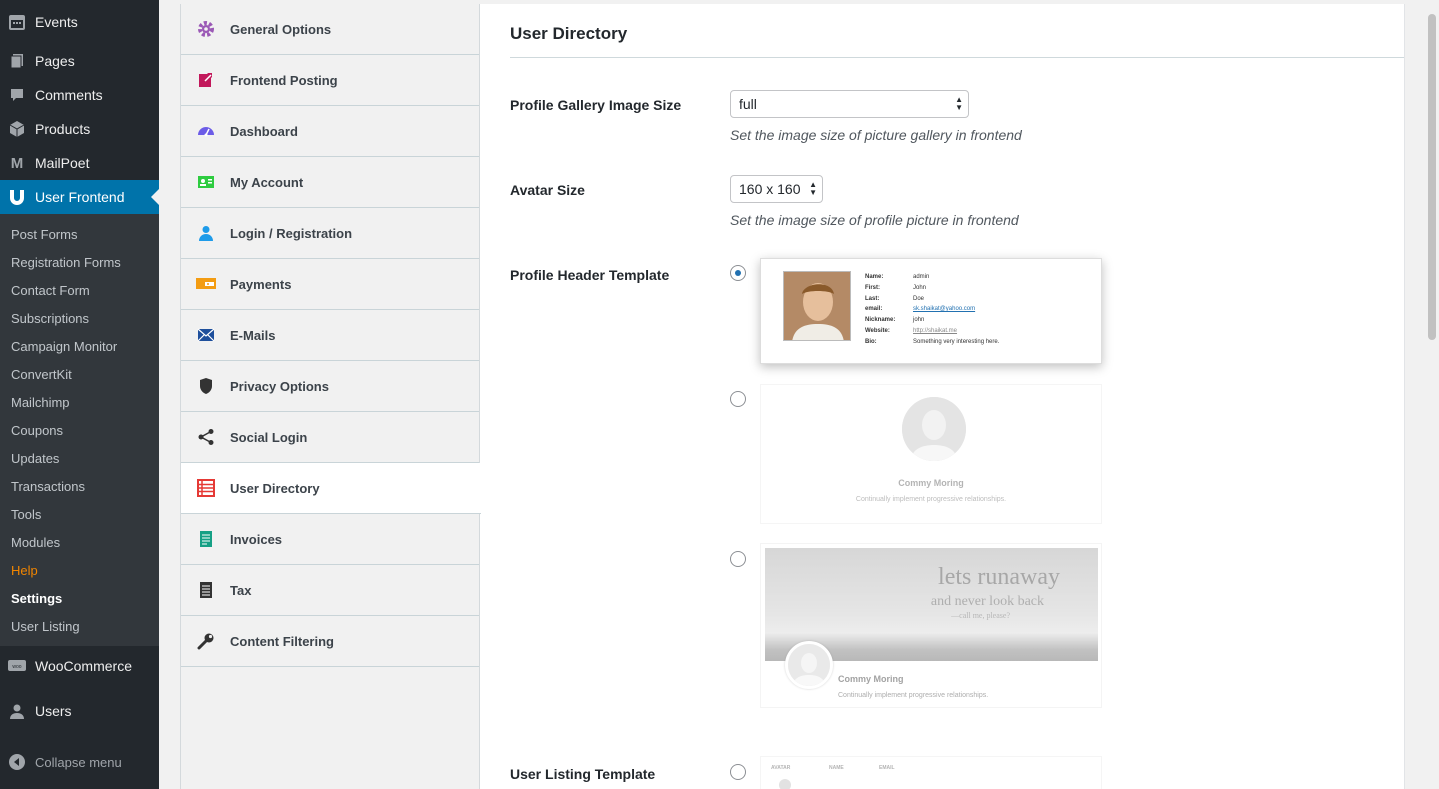 The image size is (1439, 789). What do you see at coordinates (849, 104) in the screenshot?
I see `gallery-size-select: full ▲ ▼` at bounding box center [849, 104].